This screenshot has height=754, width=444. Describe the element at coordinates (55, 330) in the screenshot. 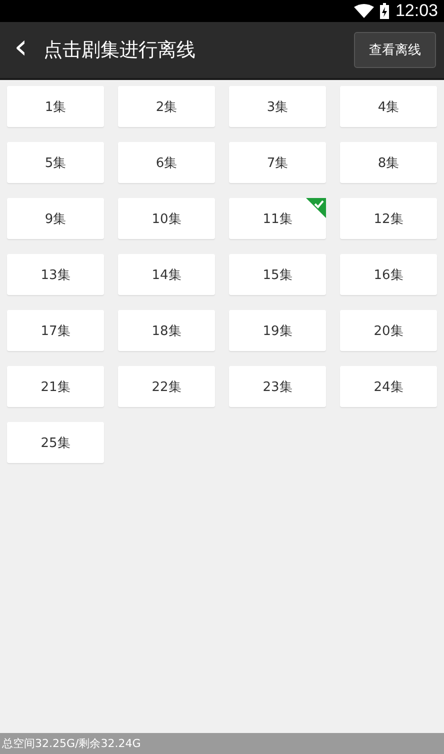

I see `episode-tile: 17集` at that location.